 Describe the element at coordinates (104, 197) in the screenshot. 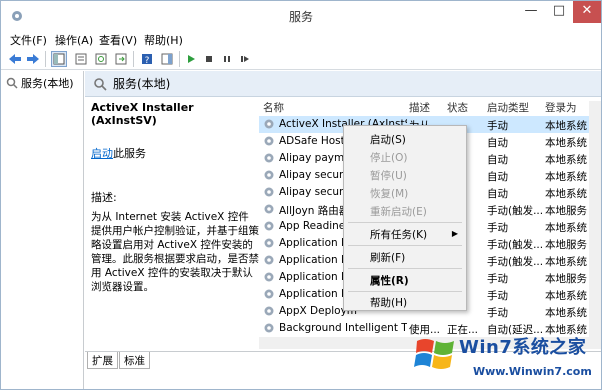

I see `description-label: 描述:` at that location.